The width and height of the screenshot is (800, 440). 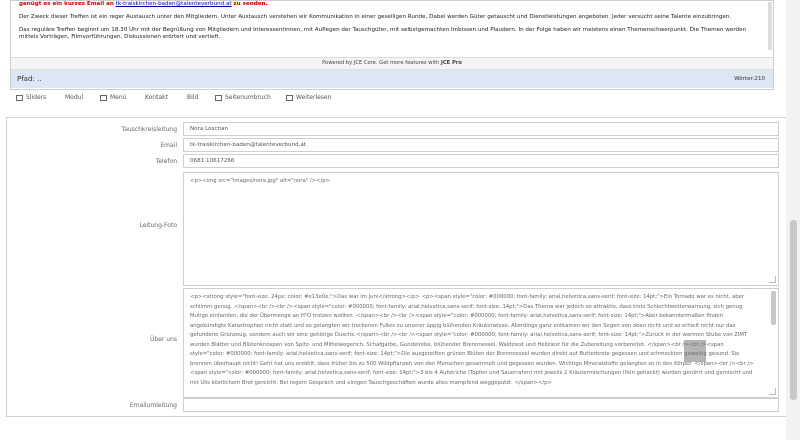 I want to click on editor-scrollbar, so click(x=770, y=26).